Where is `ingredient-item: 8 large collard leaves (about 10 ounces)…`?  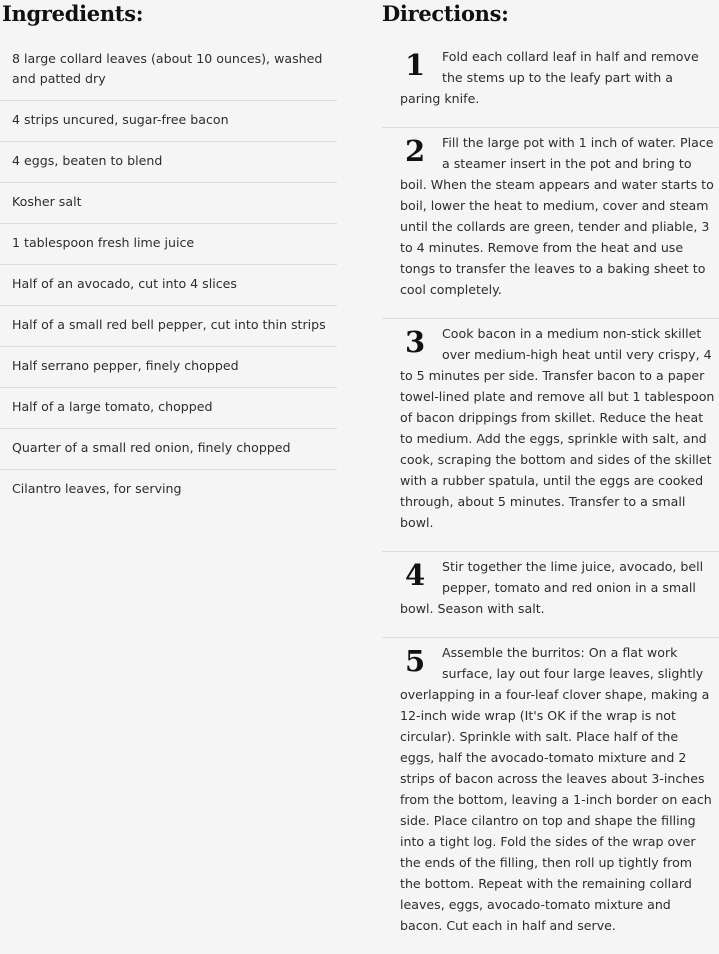
ingredient-item: 8 large collard leaves (about 10 ounces)… is located at coordinates (168, 71).